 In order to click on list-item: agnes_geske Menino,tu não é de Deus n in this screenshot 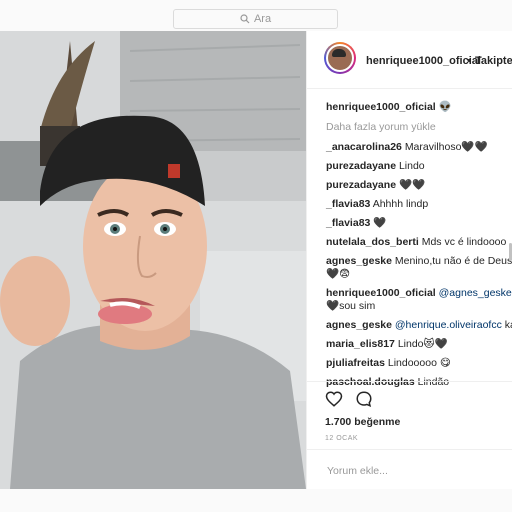, I will do `click(419, 261)`.